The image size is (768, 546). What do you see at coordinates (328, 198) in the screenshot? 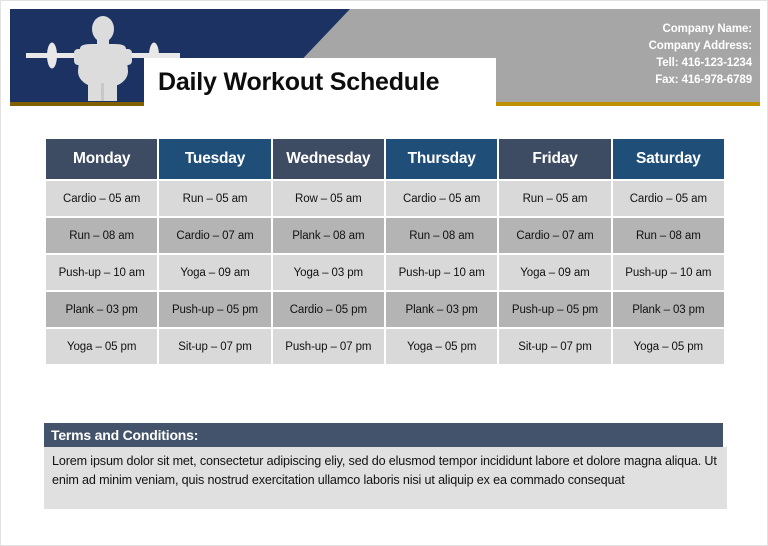
I see `schedule-cell: Row – 05 am` at bounding box center [328, 198].